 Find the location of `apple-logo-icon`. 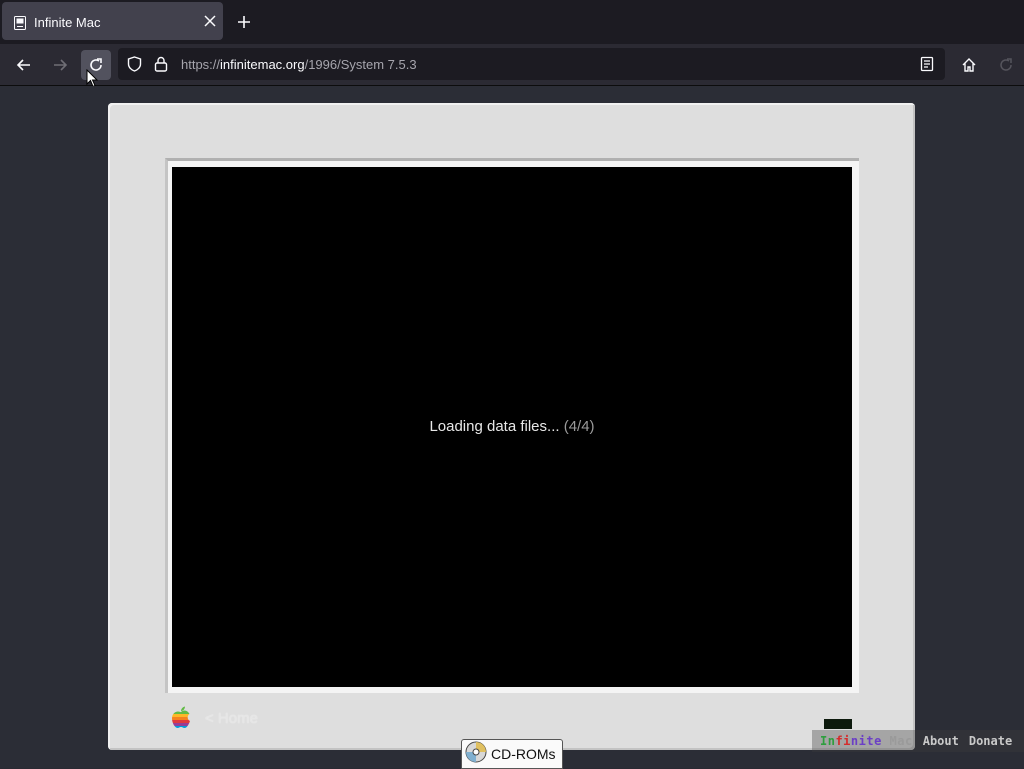

apple-logo-icon is located at coordinates (181, 720).